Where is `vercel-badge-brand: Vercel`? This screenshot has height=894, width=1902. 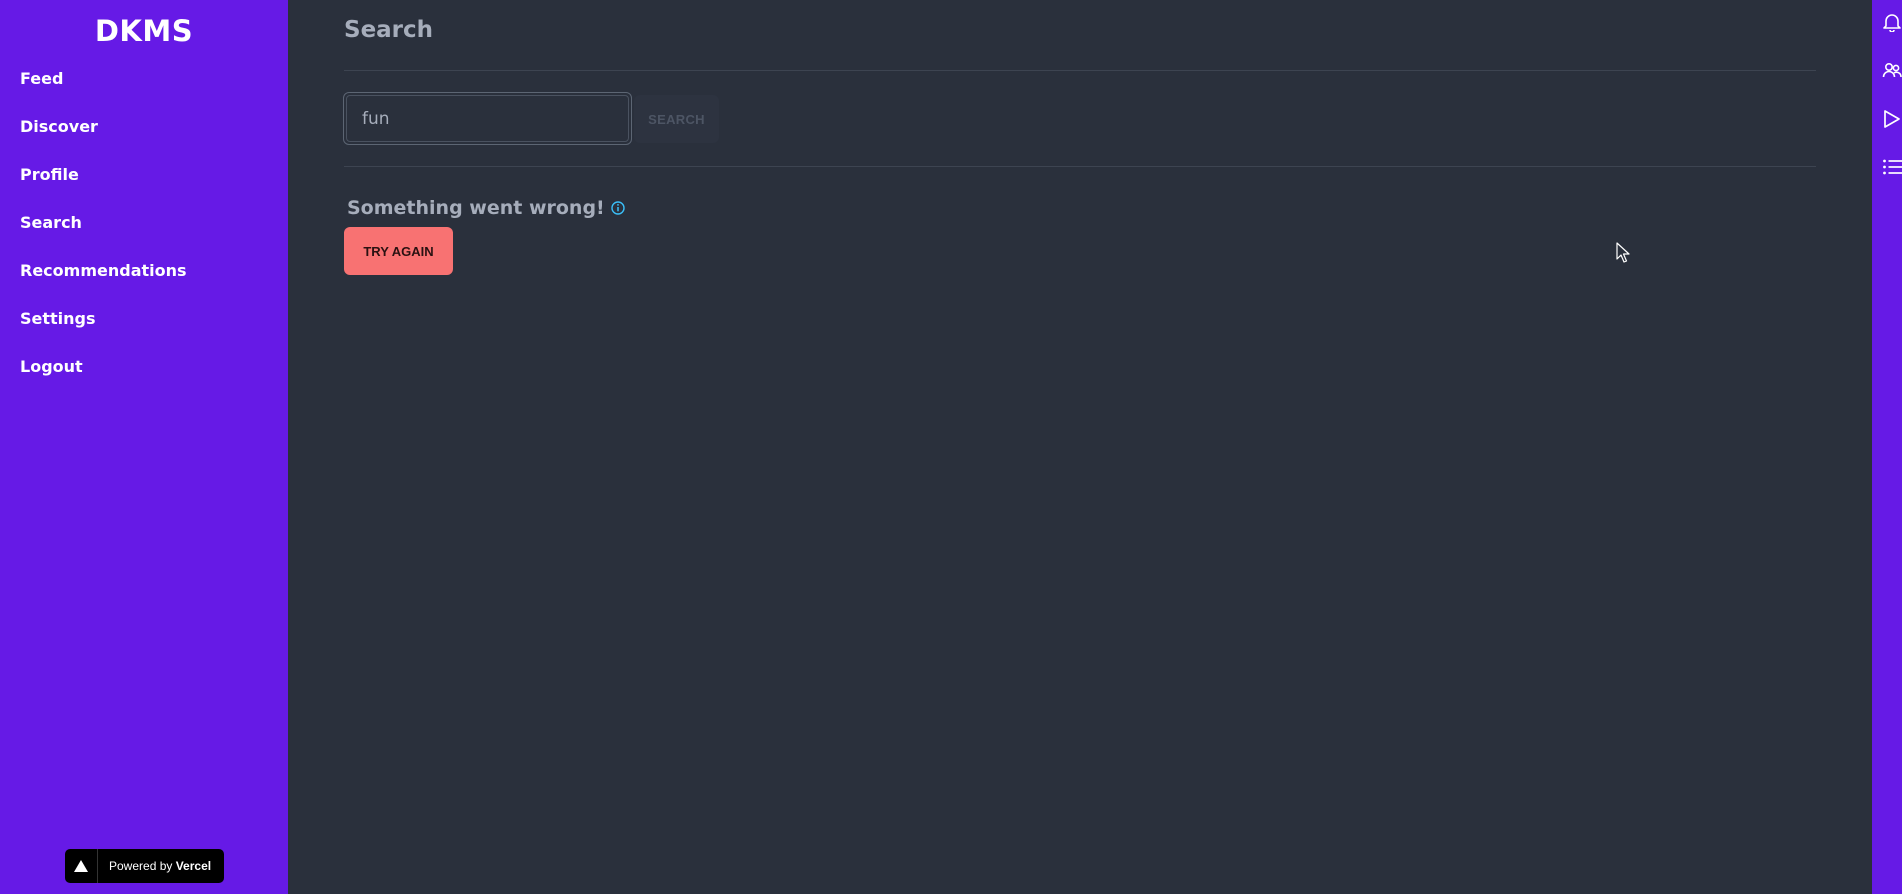 vercel-badge-brand: Vercel is located at coordinates (193, 866).